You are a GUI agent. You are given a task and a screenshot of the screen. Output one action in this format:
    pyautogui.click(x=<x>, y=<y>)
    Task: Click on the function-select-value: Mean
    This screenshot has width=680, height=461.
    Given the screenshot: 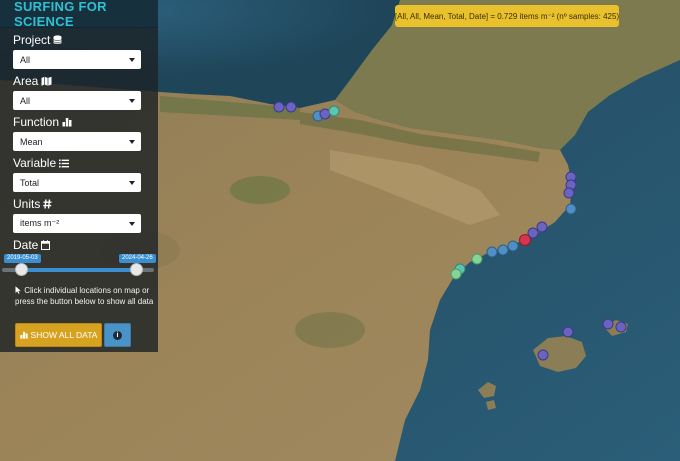 What is the action you would take?
    pyautogui.click(x=31, y=141)
    